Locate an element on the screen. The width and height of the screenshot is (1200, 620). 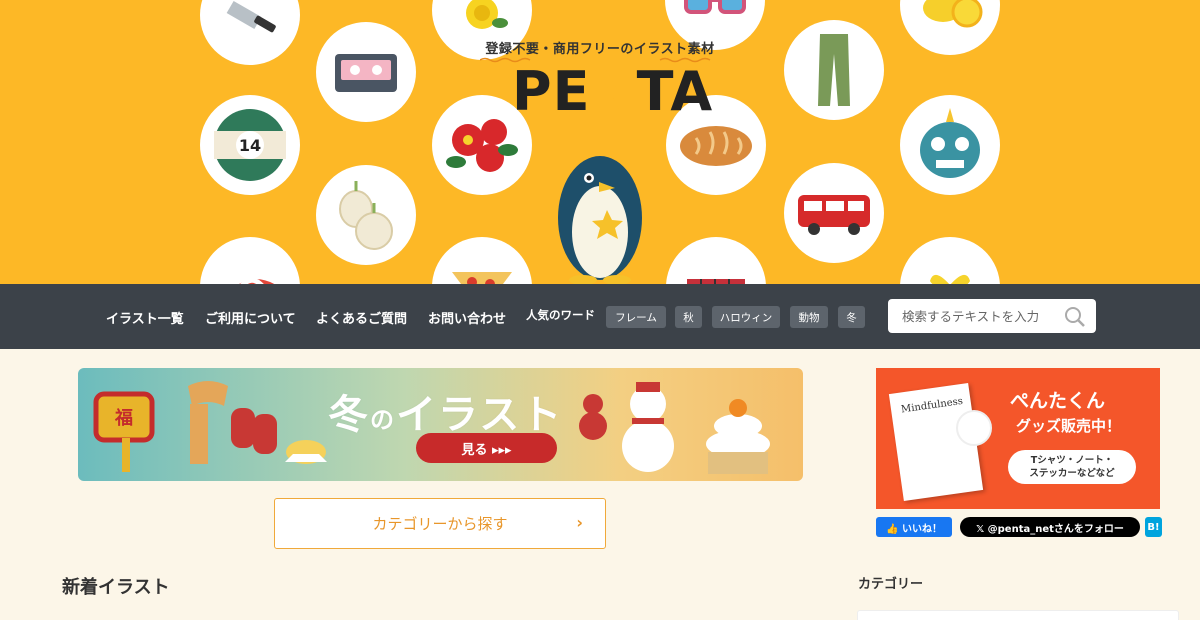
browse-by-category-button: カテゴリーから探す › is located at coordinates (440, 523).